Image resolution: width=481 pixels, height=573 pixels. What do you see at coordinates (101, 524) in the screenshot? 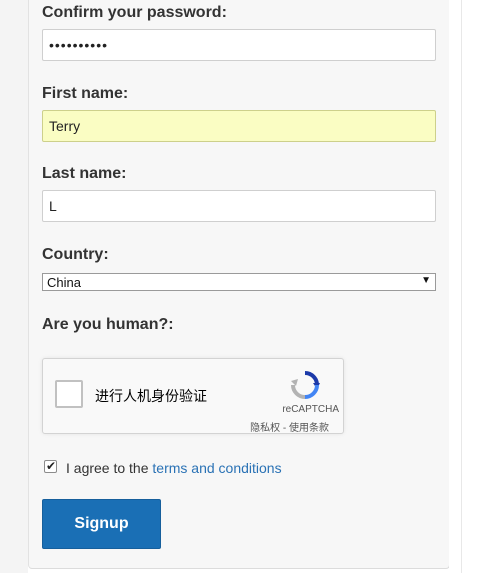
I see `signup-button: Signup` at bounding box center [101, 524].